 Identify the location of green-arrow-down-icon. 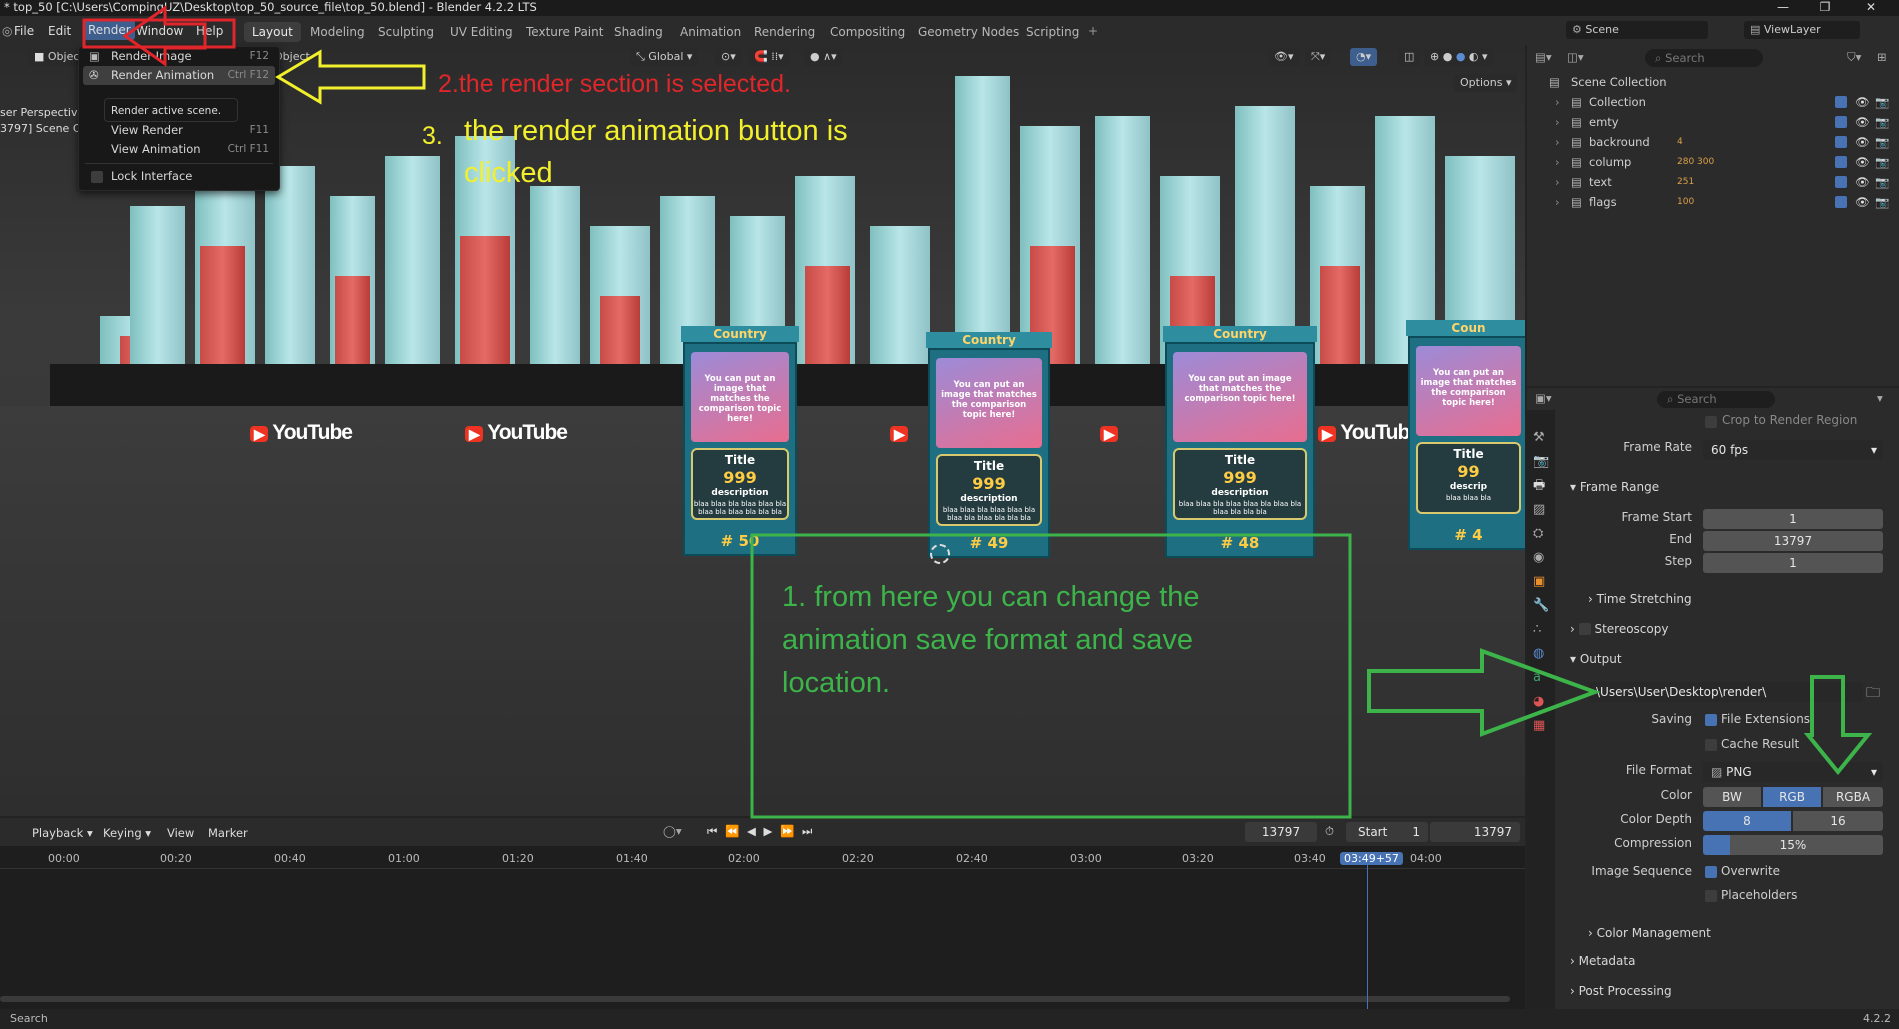
(1838, 725).